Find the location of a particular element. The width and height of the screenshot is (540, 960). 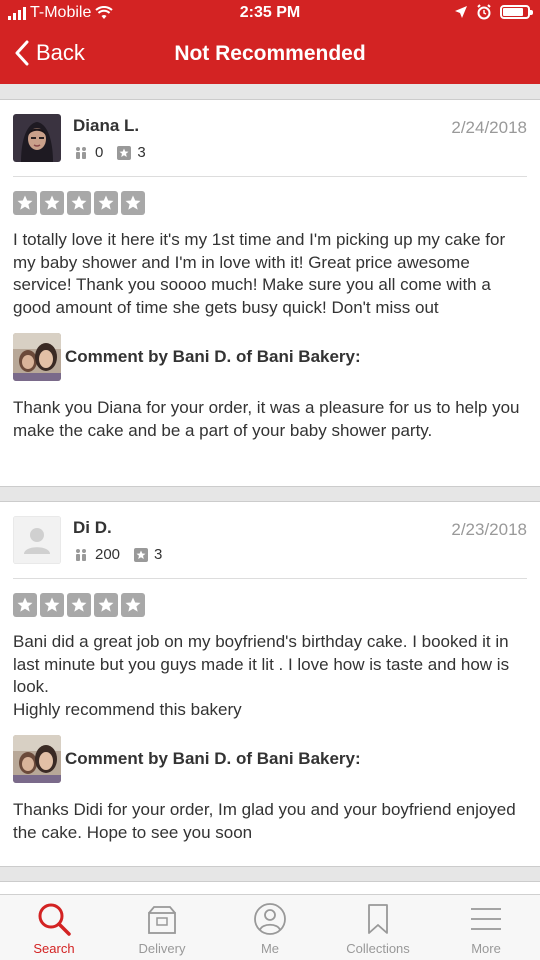

alarm-icon is located at coordinates (484, 12).